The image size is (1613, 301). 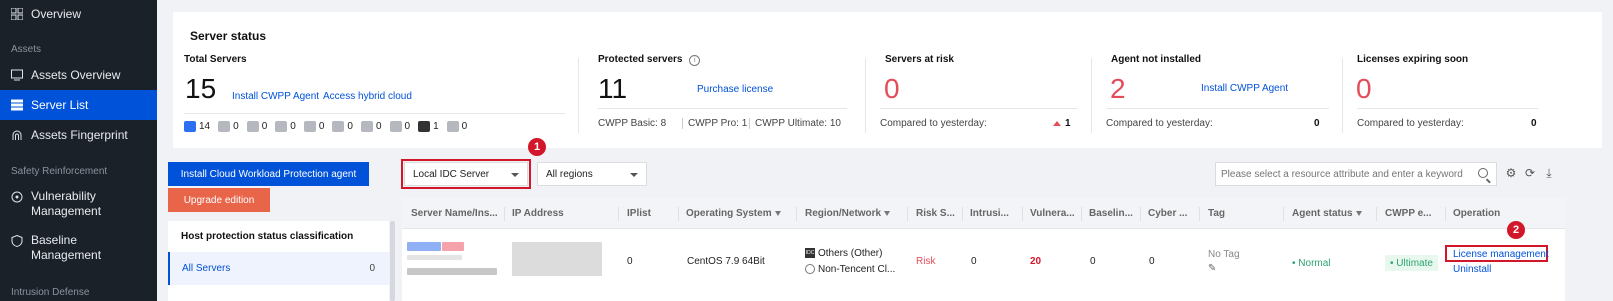 I want to click on sidebar-item-server-list: Server List, so click(x=78, y=105).